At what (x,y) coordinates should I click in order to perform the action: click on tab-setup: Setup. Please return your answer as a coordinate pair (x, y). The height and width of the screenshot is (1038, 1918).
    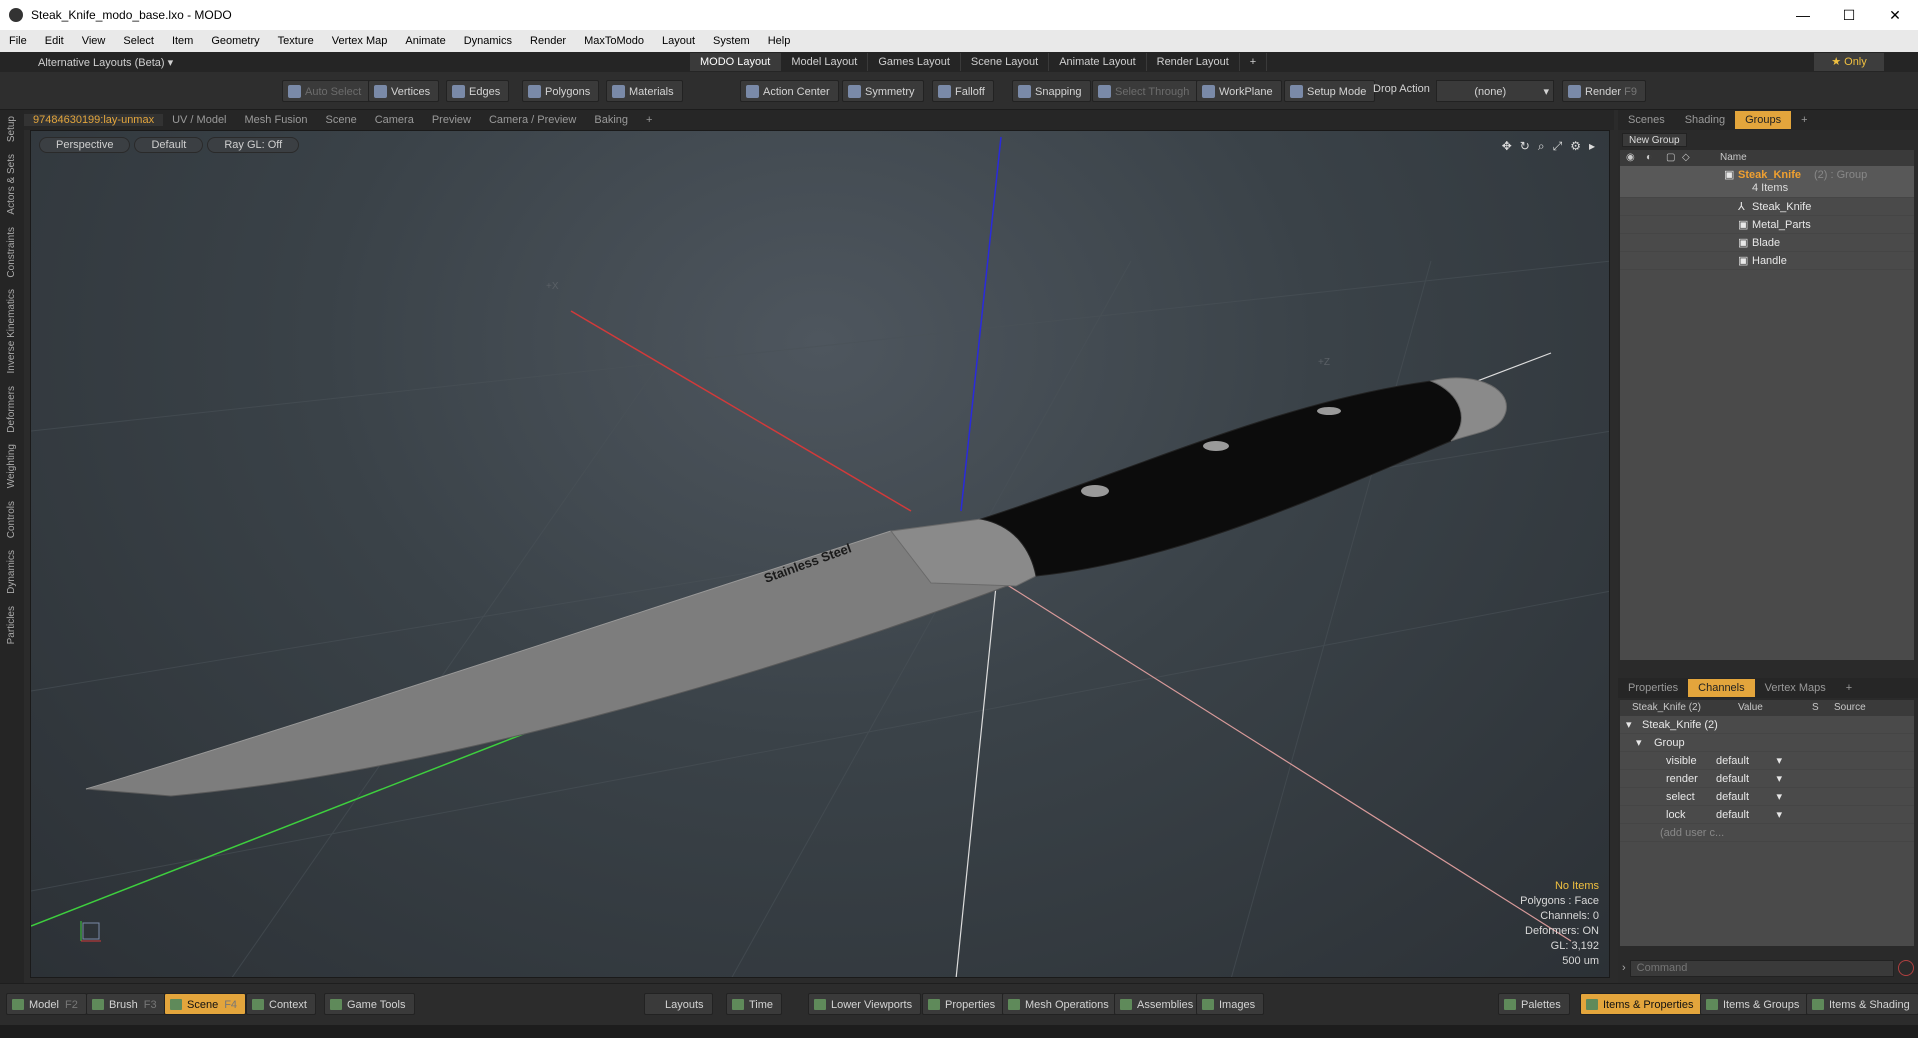
    Looking at the image, I should click on (11, 129).